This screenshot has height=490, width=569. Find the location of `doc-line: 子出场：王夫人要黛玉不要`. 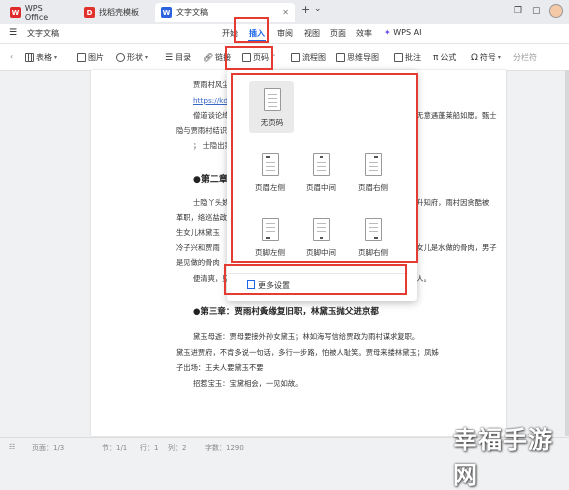

doc-line: 子出场：王夫人要黛玉不要 is located at coordinates (220, 367).